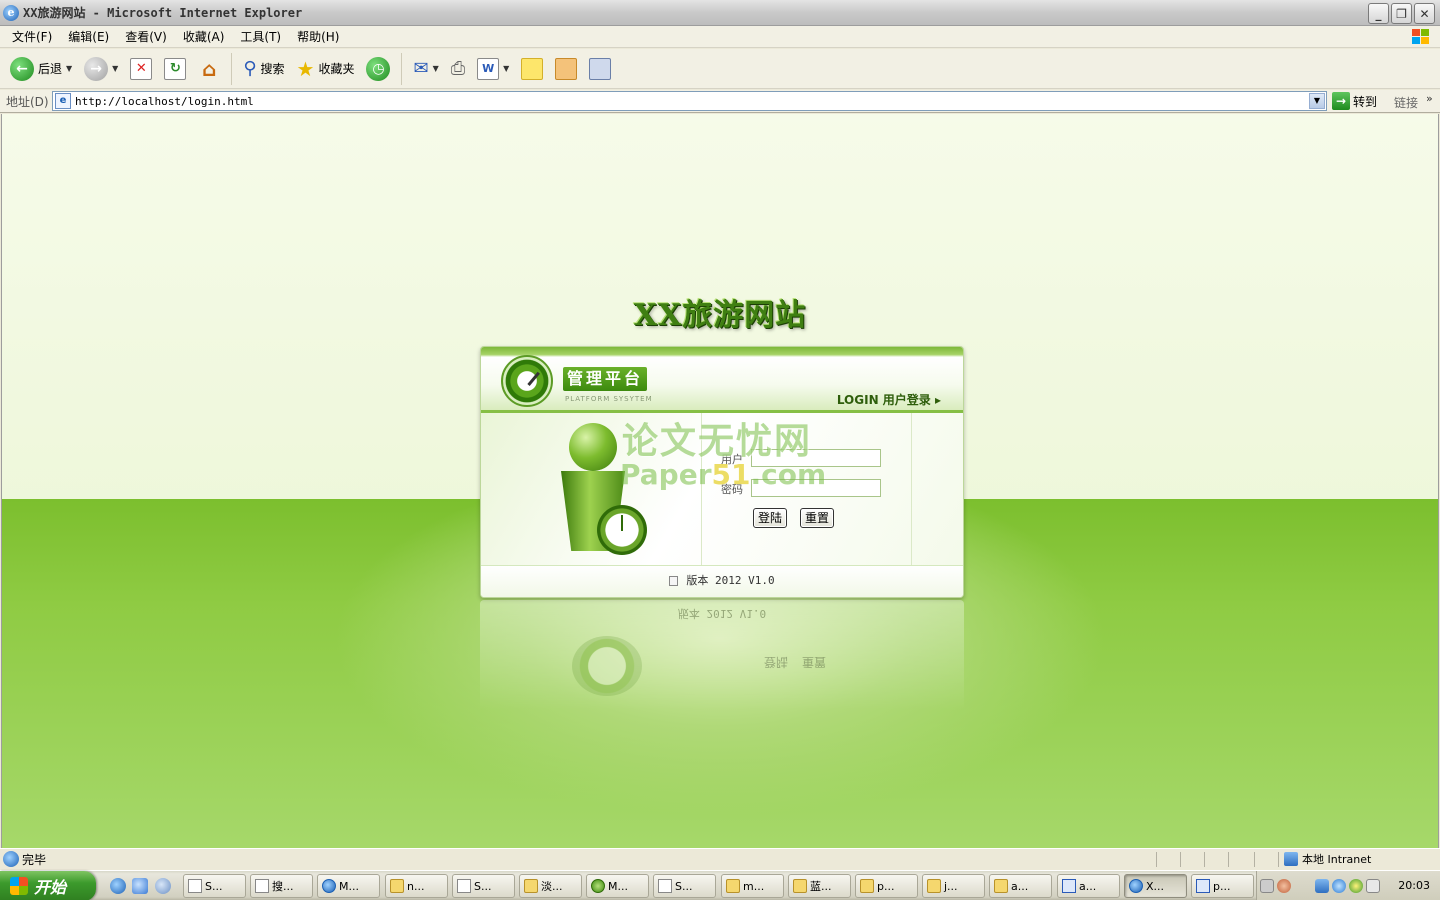 The height and width of the screenshot is (900, 1440). Describe the element at coordinates (1420, 36) in the screenshot. I see `windows-flag-icon` at that location.